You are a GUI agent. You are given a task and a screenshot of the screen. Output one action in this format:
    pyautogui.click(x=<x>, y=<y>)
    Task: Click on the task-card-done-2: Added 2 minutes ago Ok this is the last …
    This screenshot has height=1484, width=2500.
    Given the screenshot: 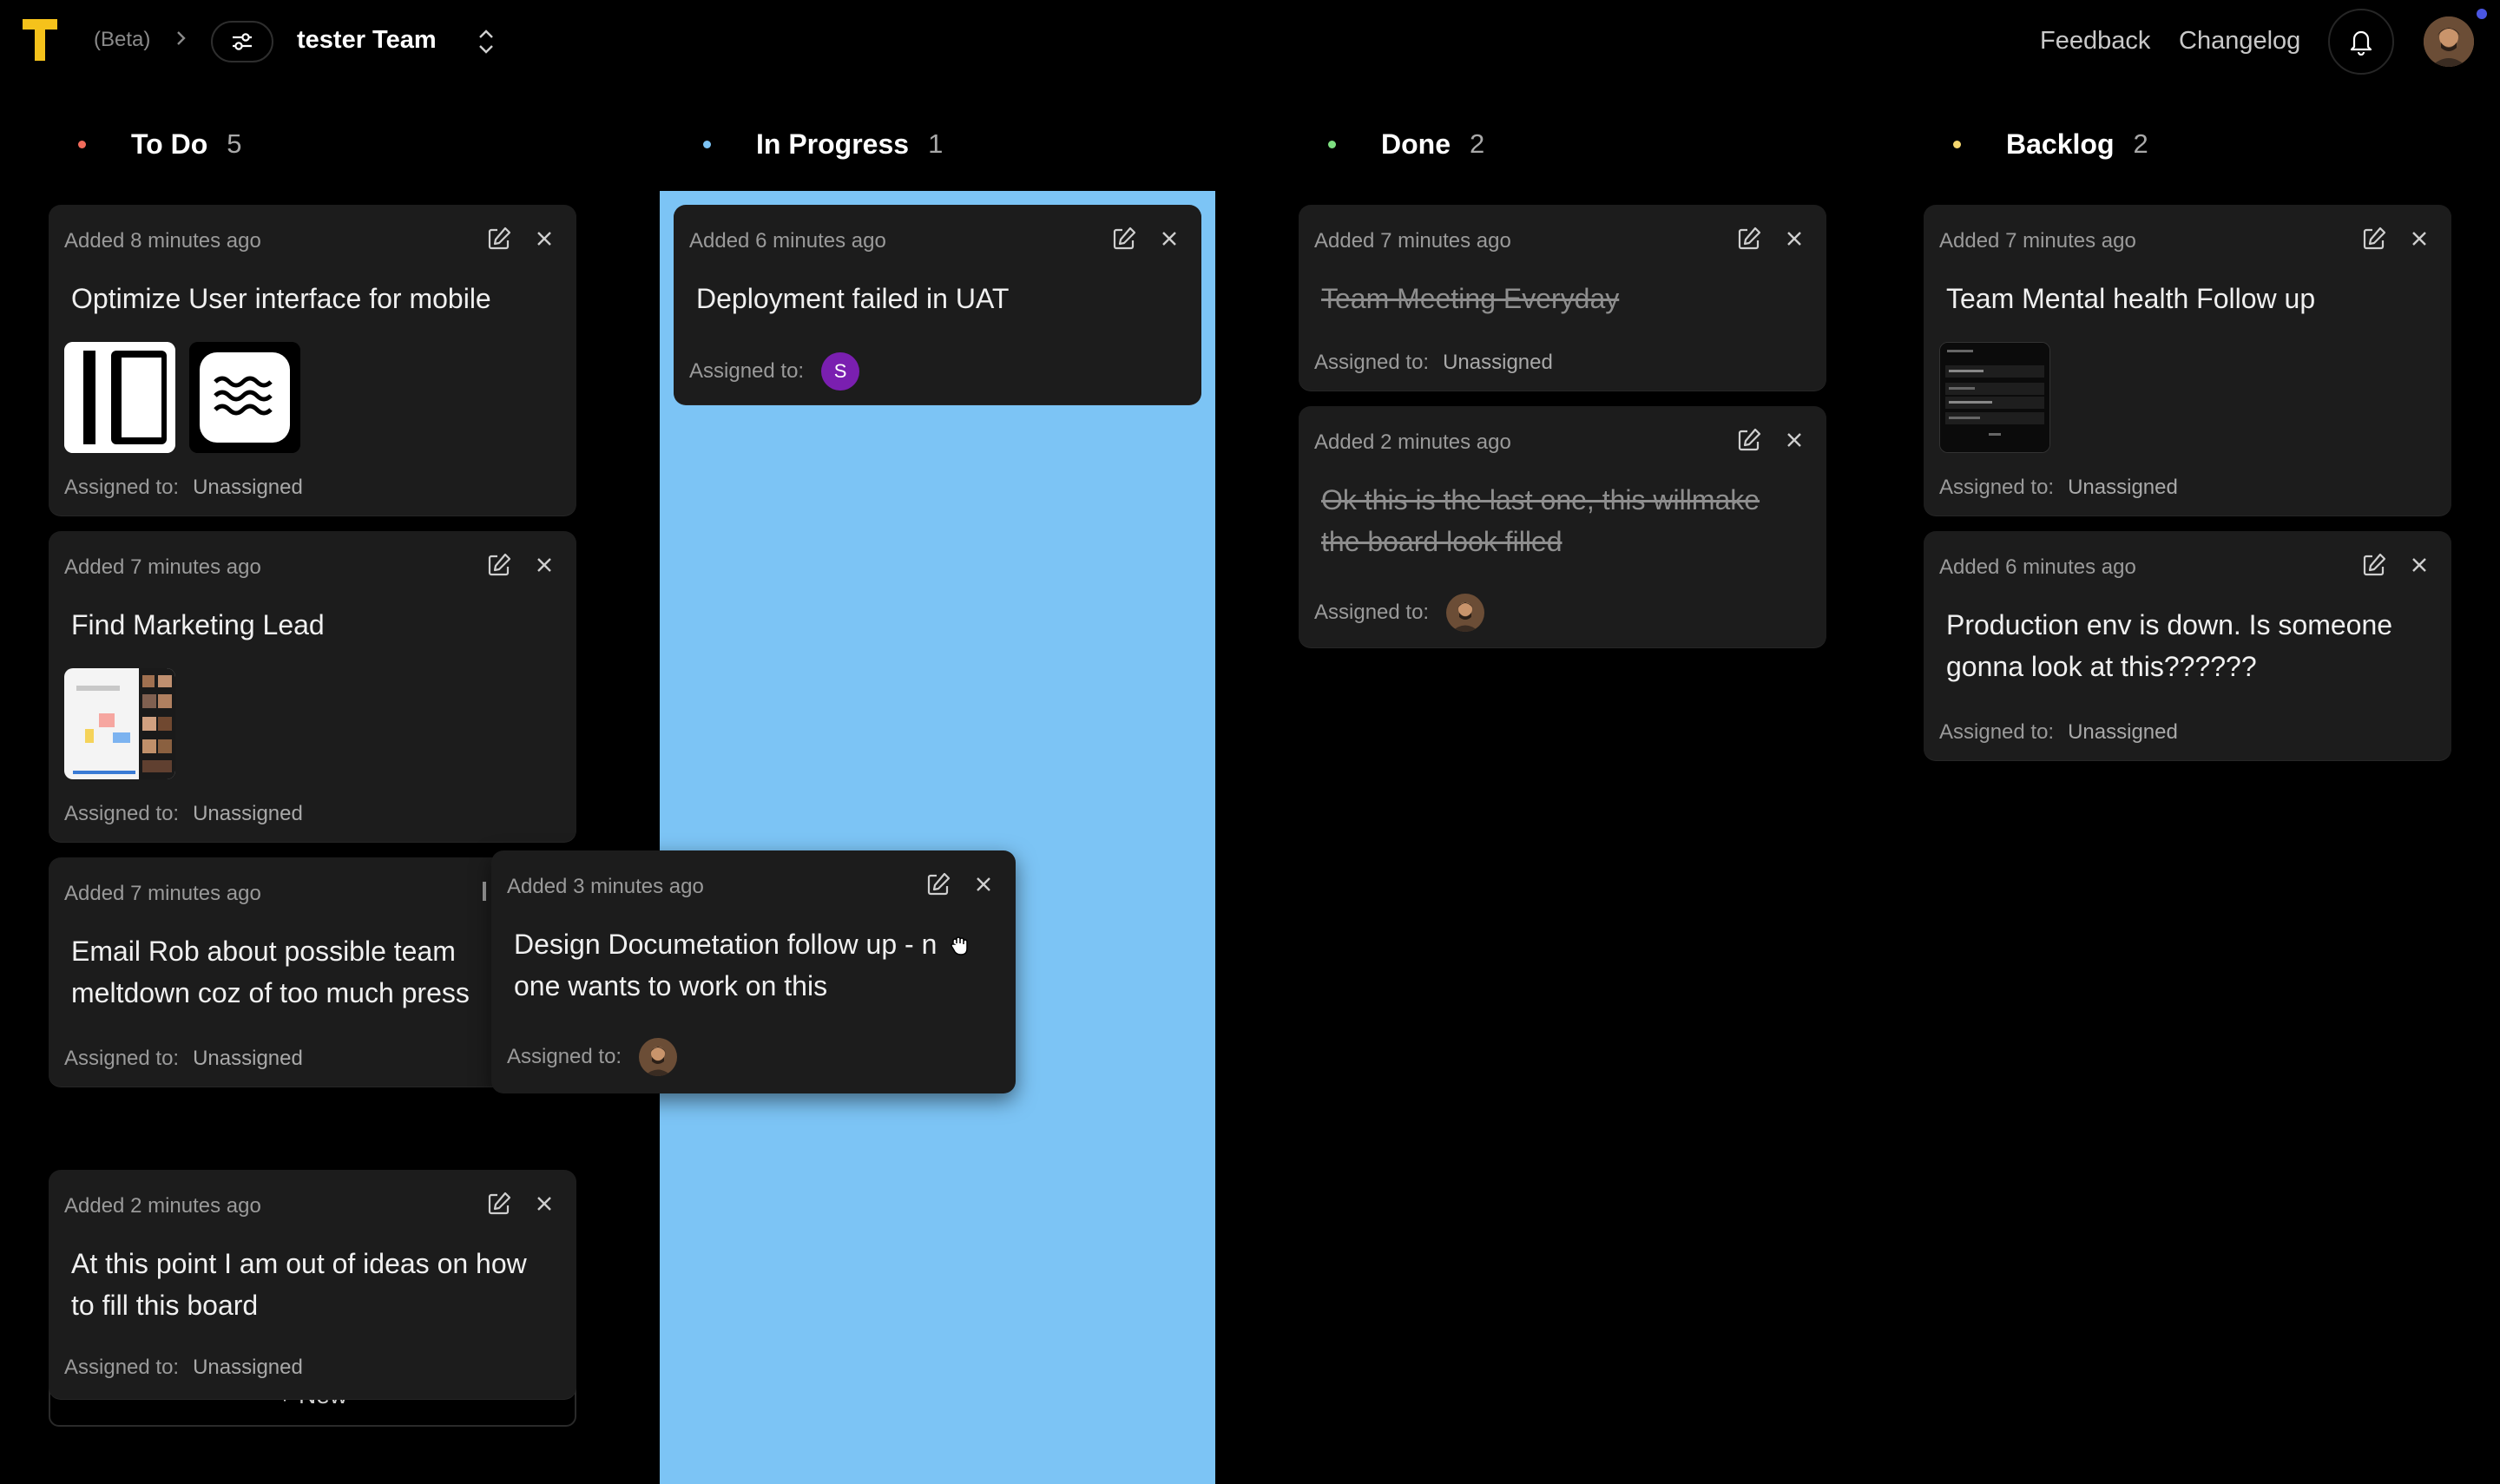 What is the action you would take?
    pyautogui.click(x=1562, y=526)
    